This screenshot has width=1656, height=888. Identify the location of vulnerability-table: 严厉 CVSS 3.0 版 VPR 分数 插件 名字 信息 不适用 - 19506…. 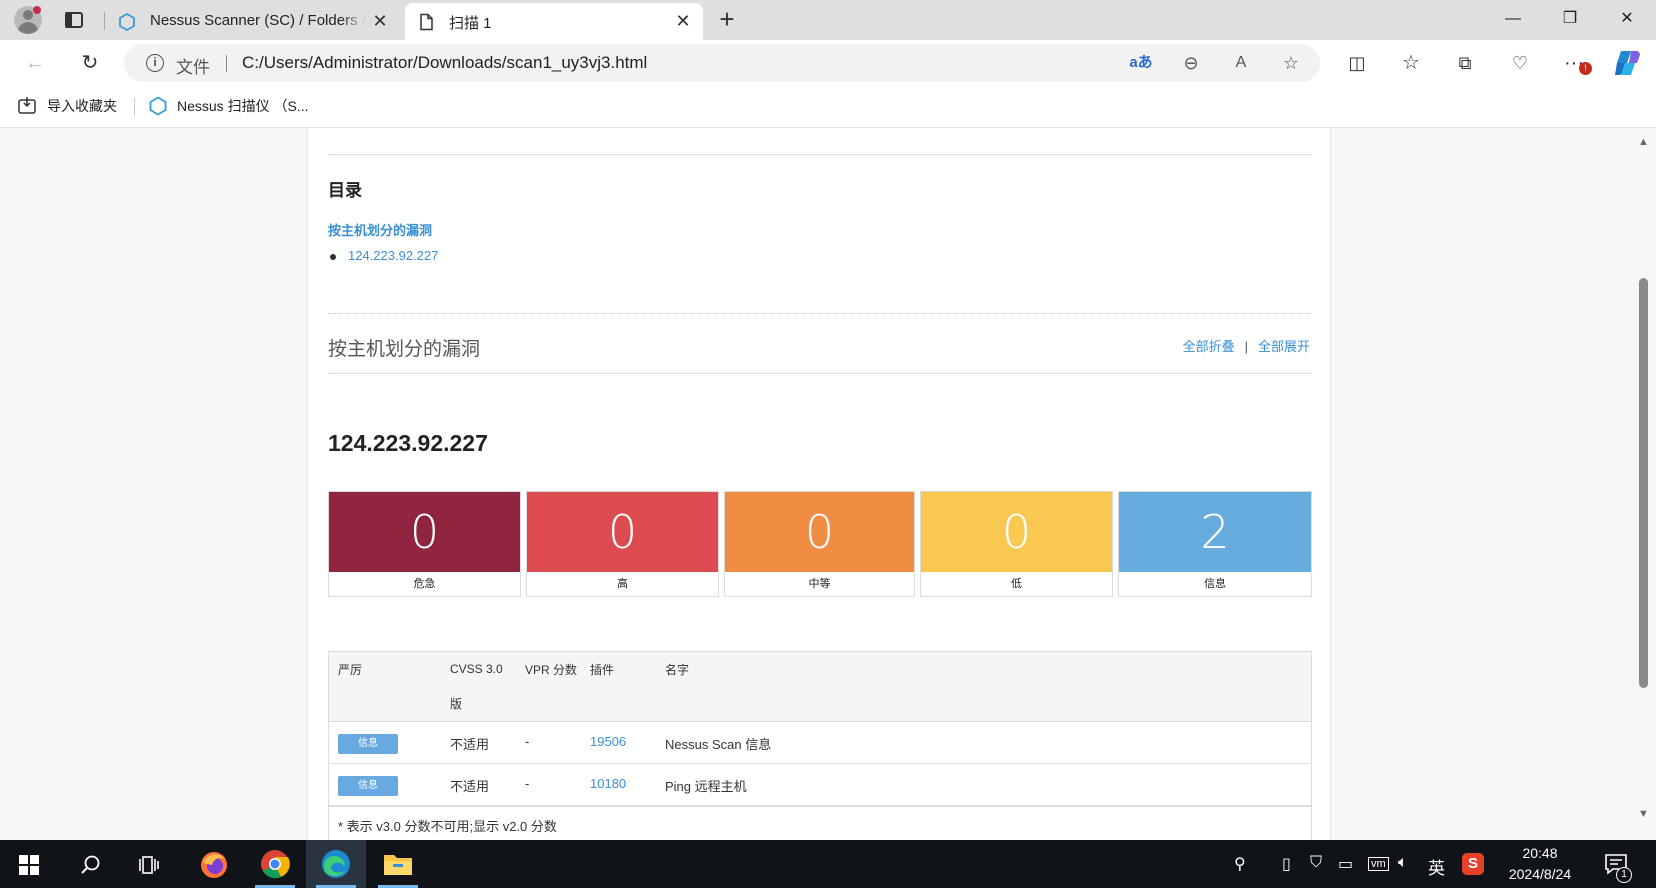
(820, 729).